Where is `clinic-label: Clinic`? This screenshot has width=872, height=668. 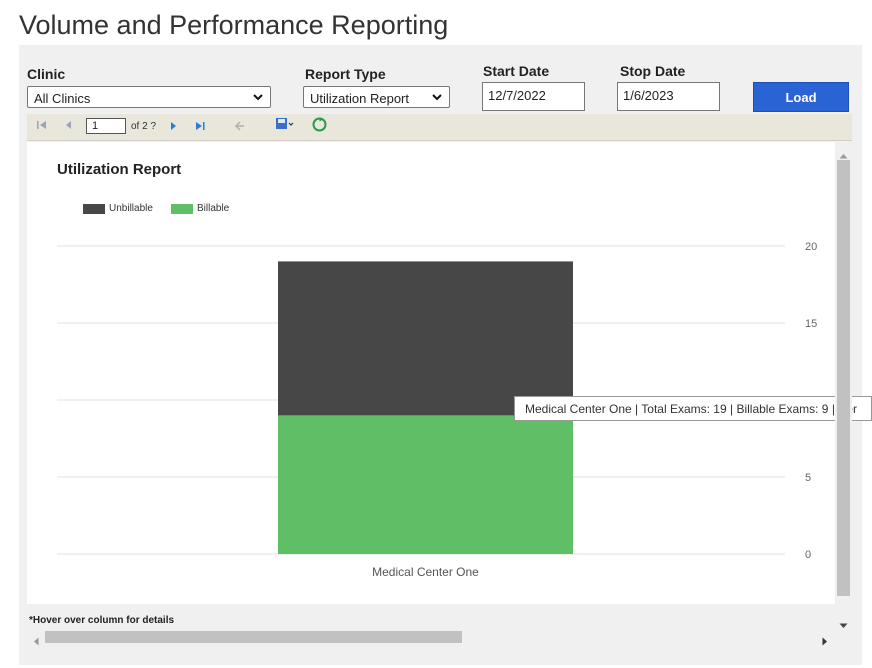 clinic-label: Clinic is located at coordinates (46, 74).